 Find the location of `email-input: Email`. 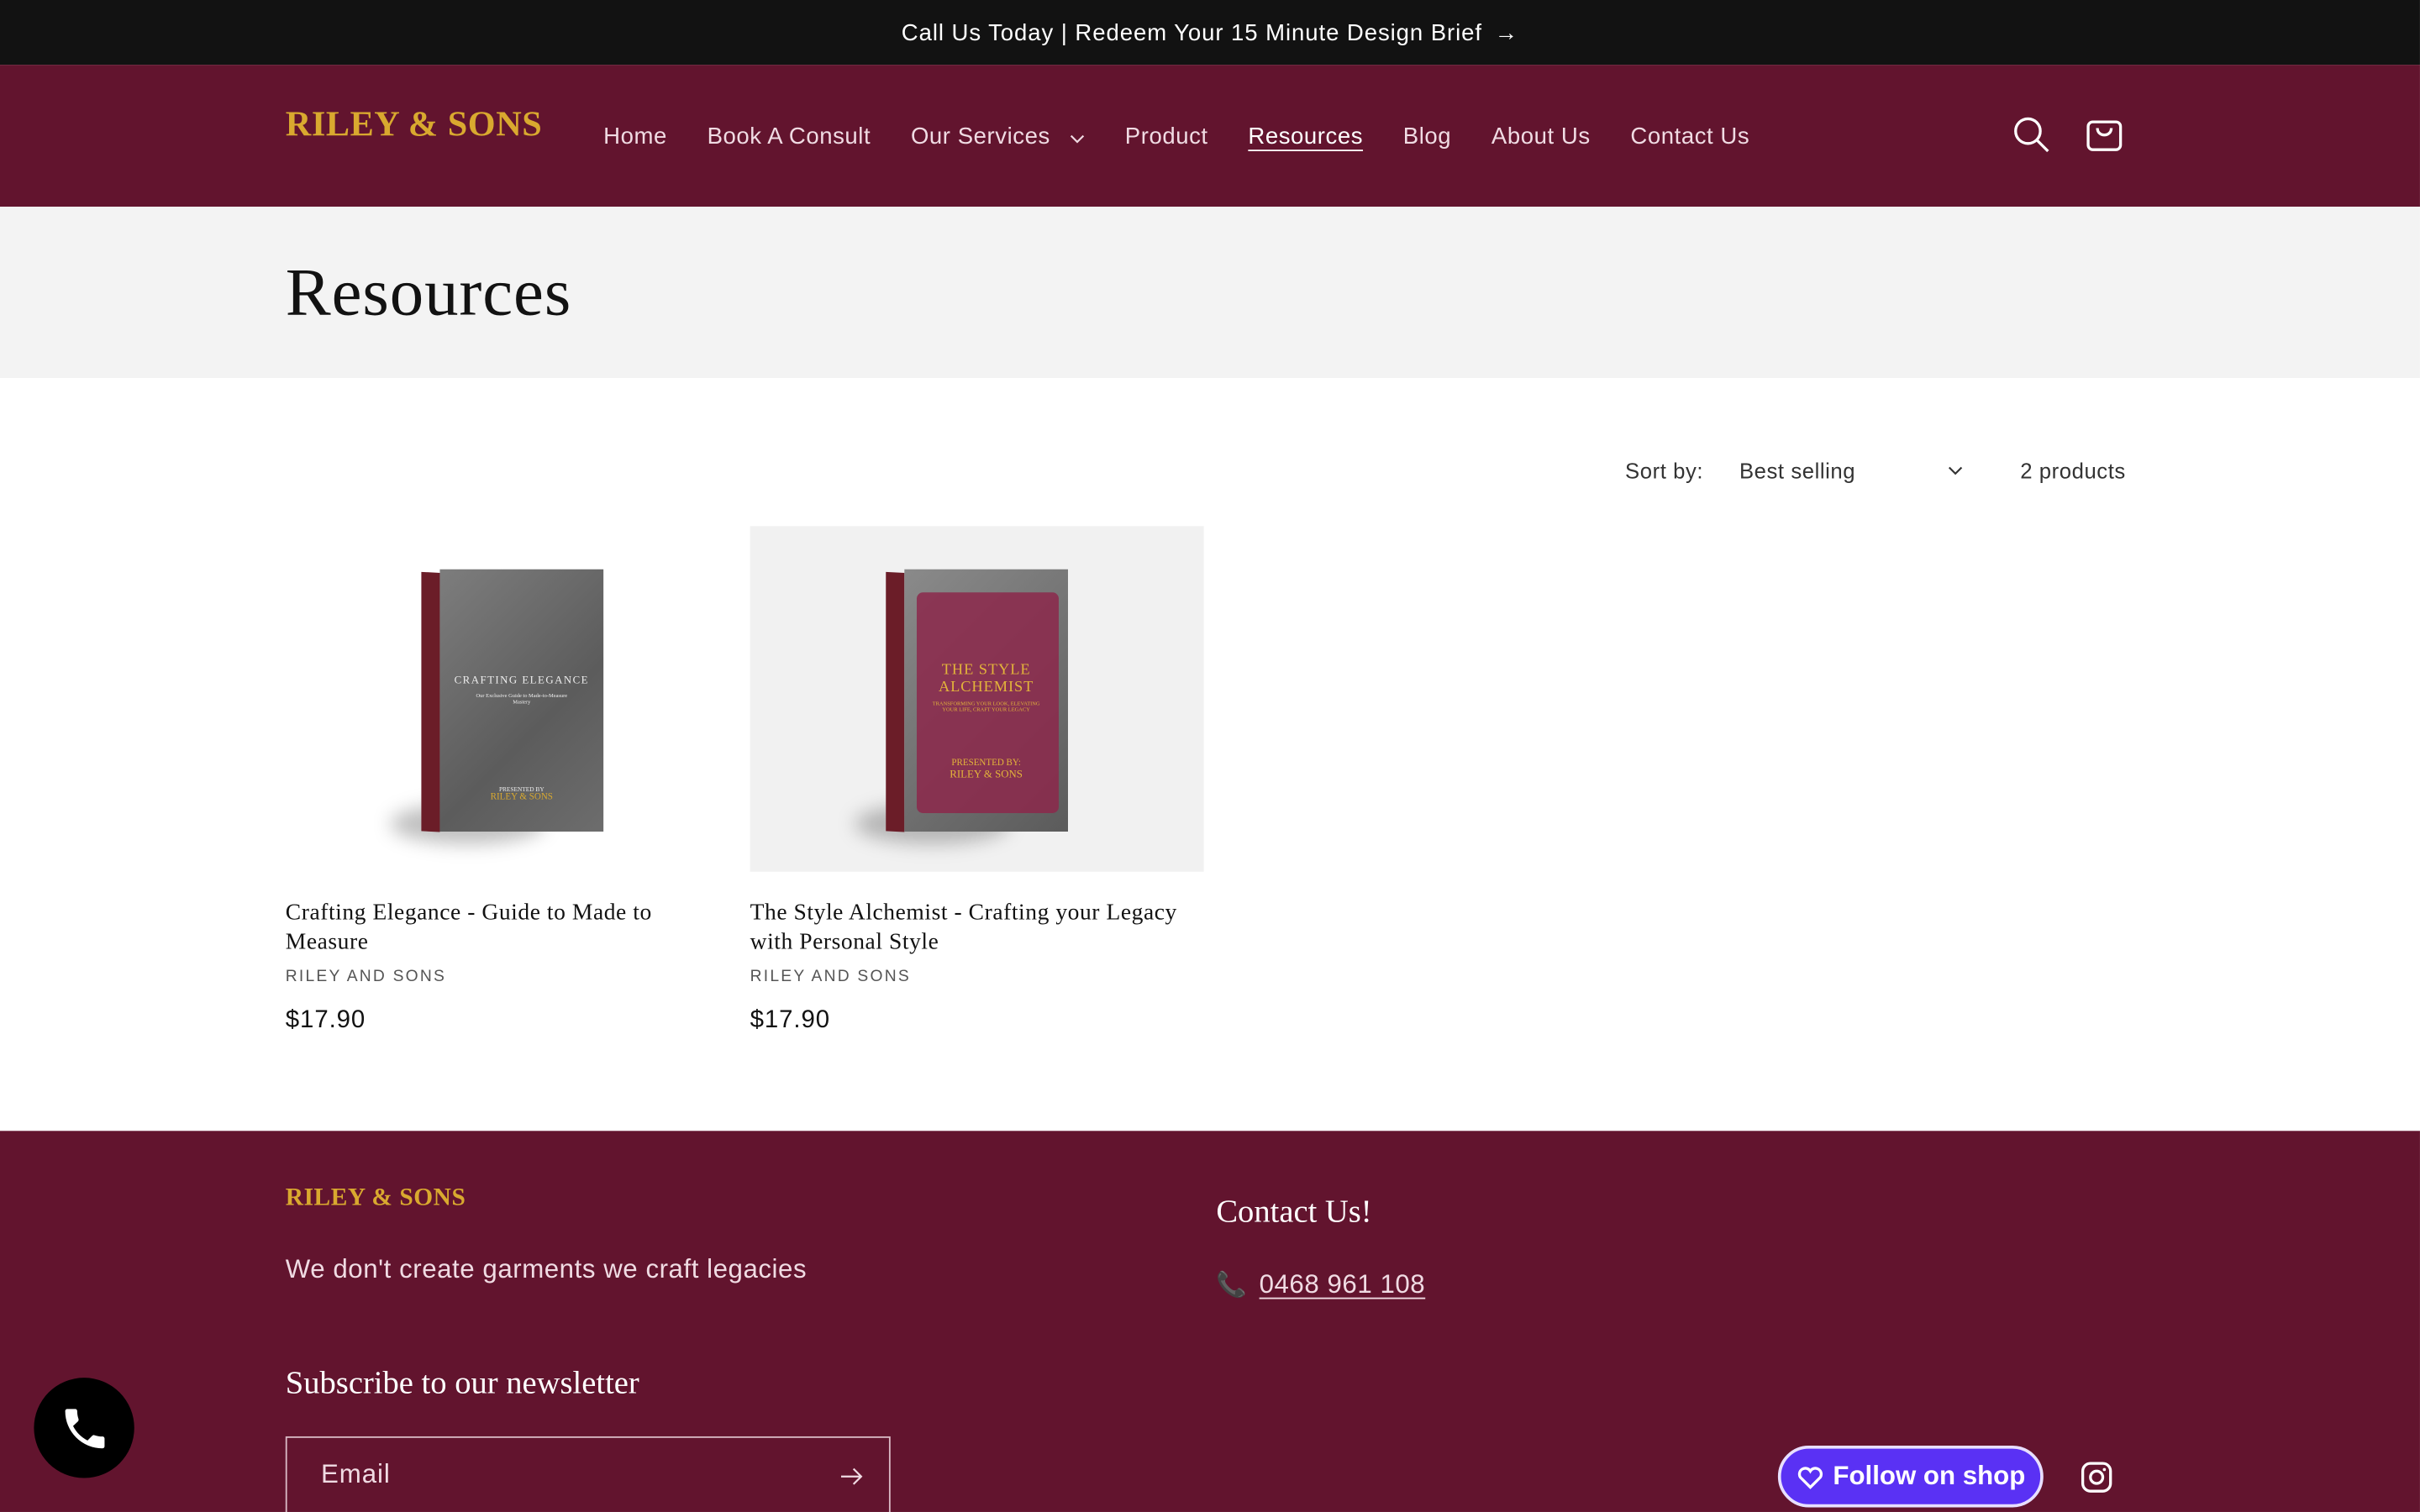

email-input: Email is located at coordinates (588, 1474).